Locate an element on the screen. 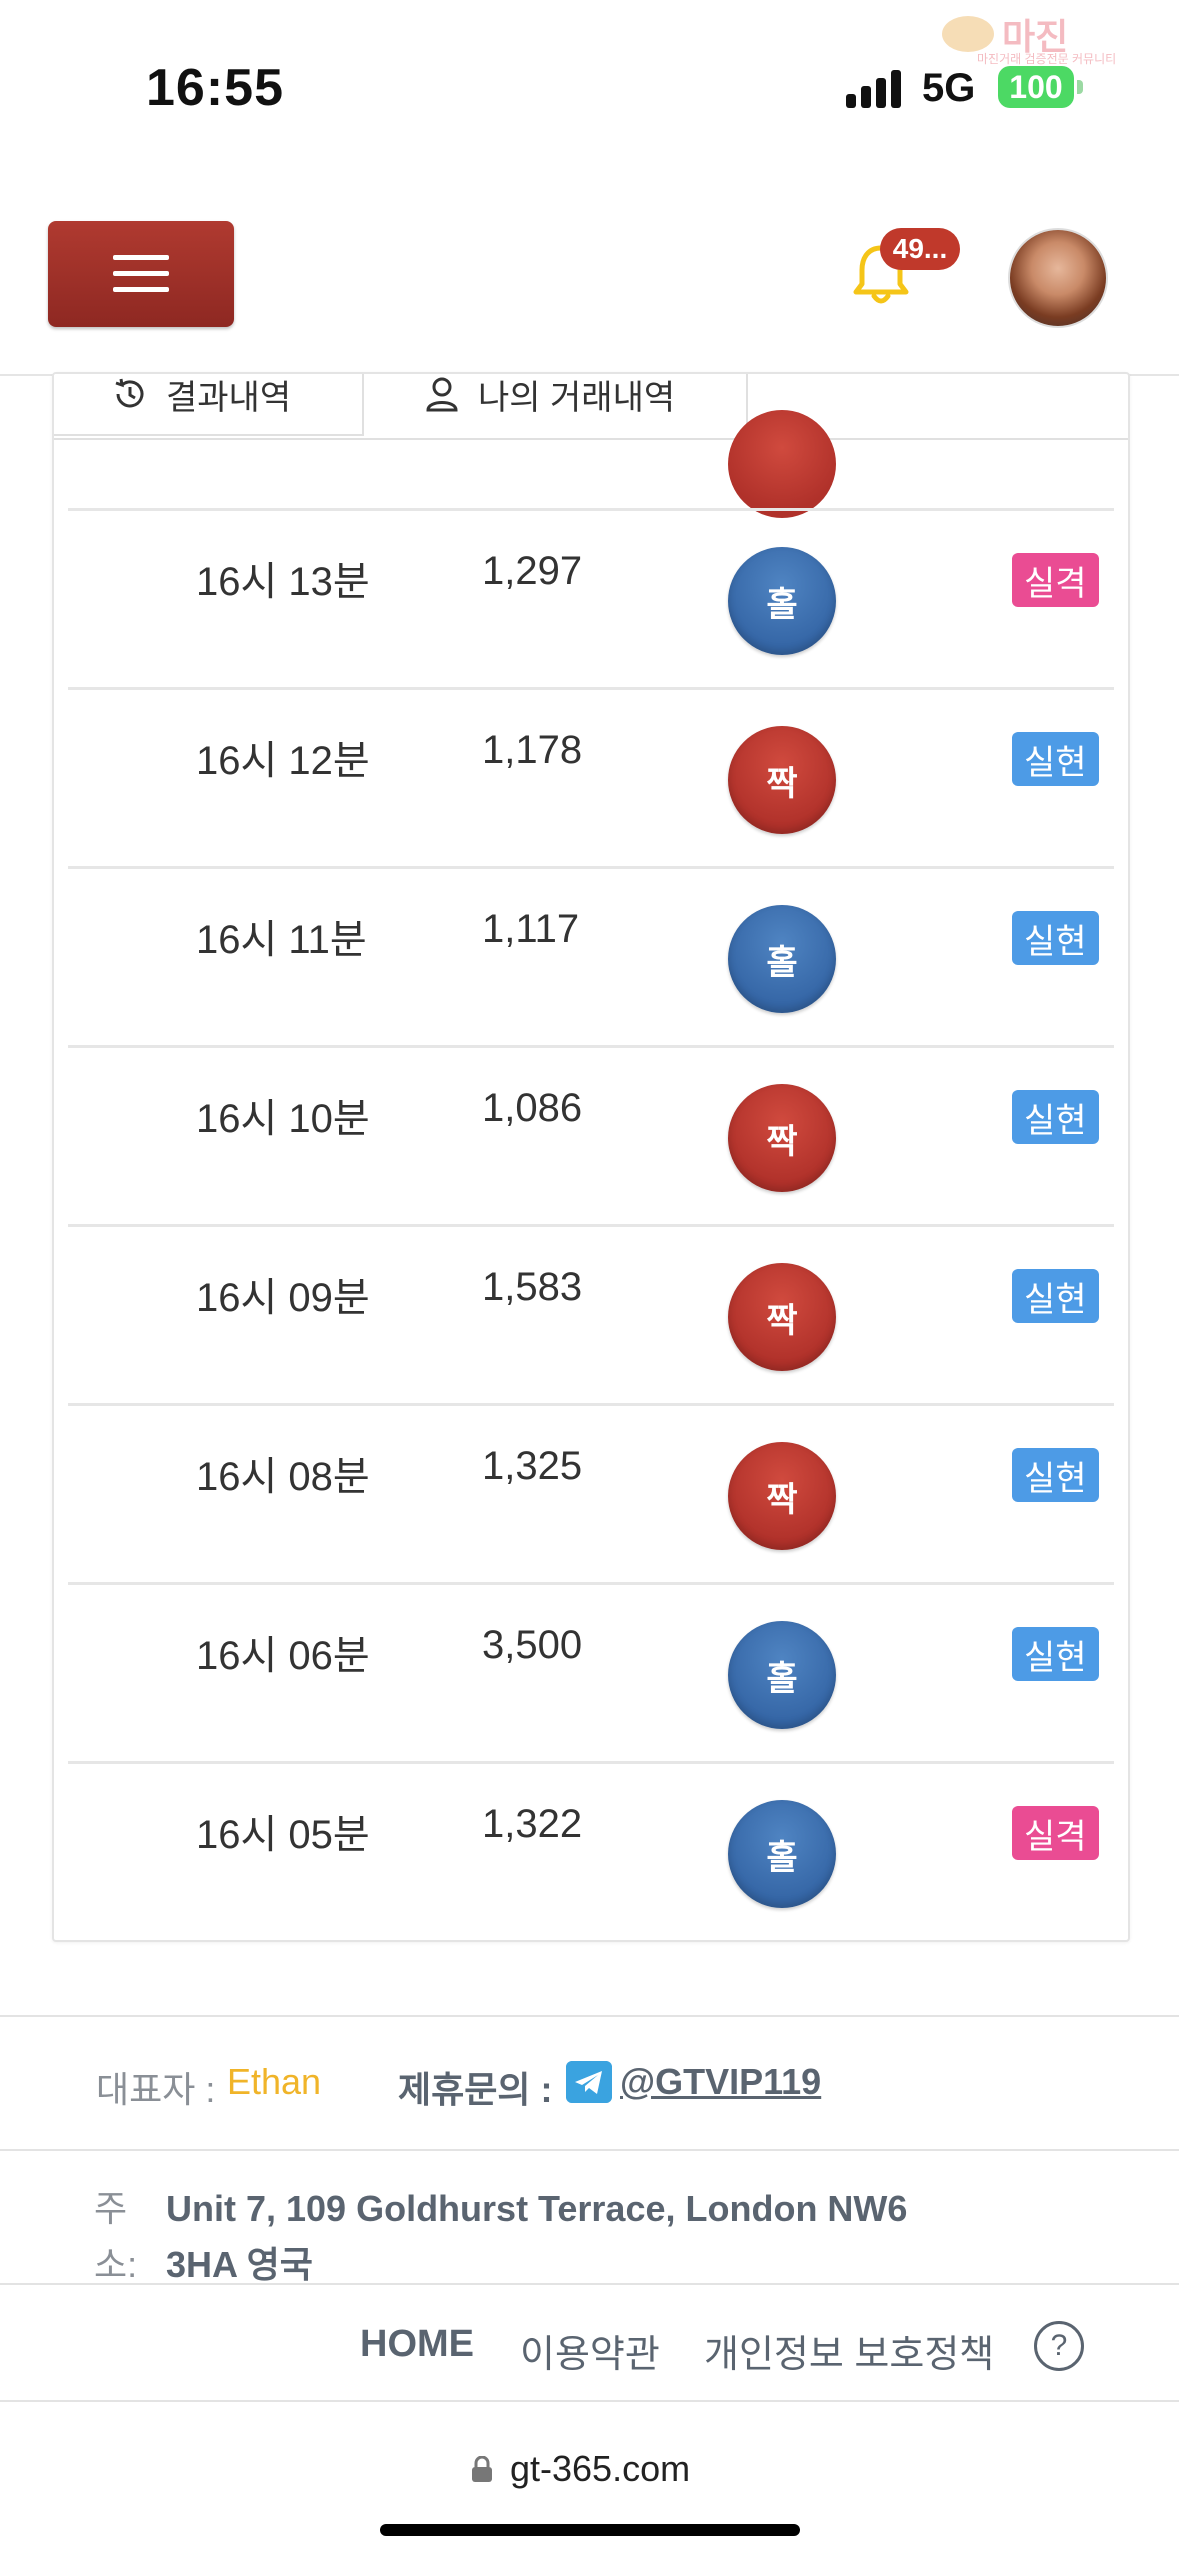 This screenshot has width=1179, height=2558. table-row: 16시 13분 1,297 홀 실격 is located at coordinates (591, 598).